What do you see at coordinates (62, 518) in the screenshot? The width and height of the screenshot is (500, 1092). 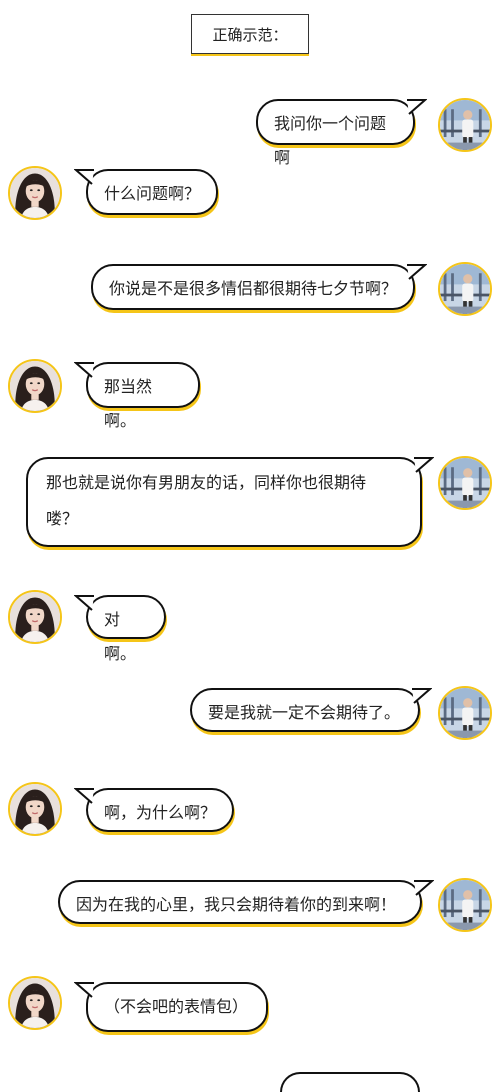 I see `message-text-line-2: 喽？` at bounding box center [62, 518].